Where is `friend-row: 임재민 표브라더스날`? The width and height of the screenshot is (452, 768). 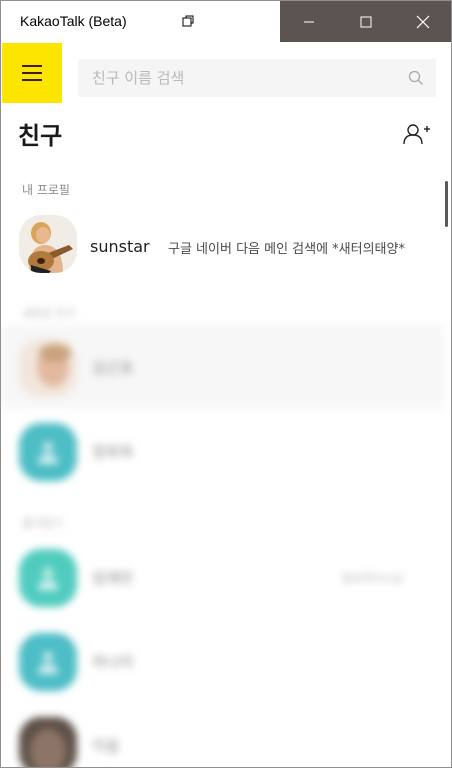 friend-row: 임재민 표브라더스날 is located at coordinates (223, 577).